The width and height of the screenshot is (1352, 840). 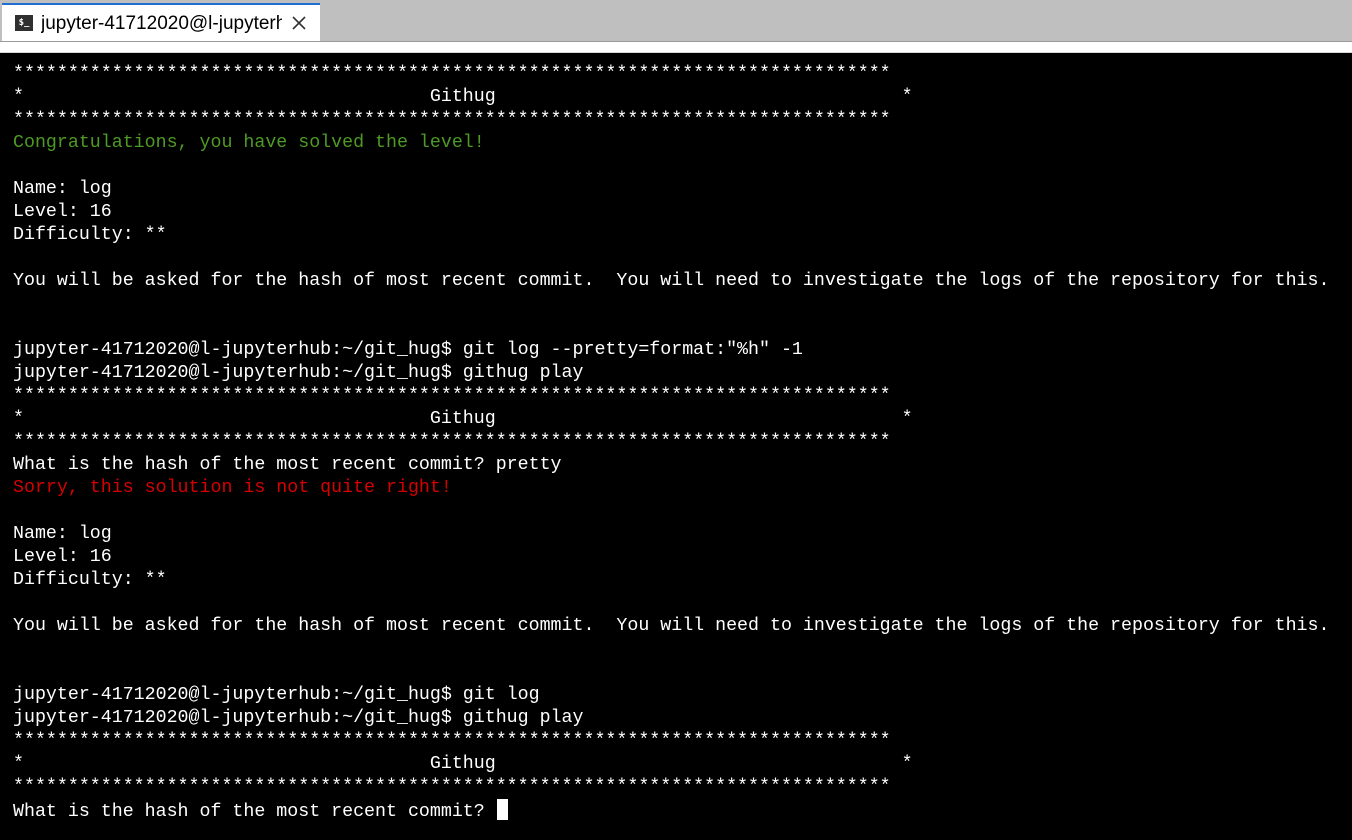 I want to click on tab-title: jupyter-41712020@l-jupyterhub: ~/git_hug, so click(x=161, y=23).